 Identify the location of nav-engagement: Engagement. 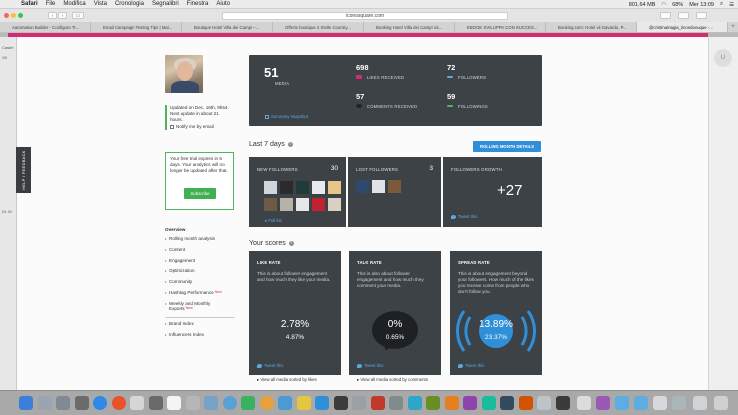
(200, 261).